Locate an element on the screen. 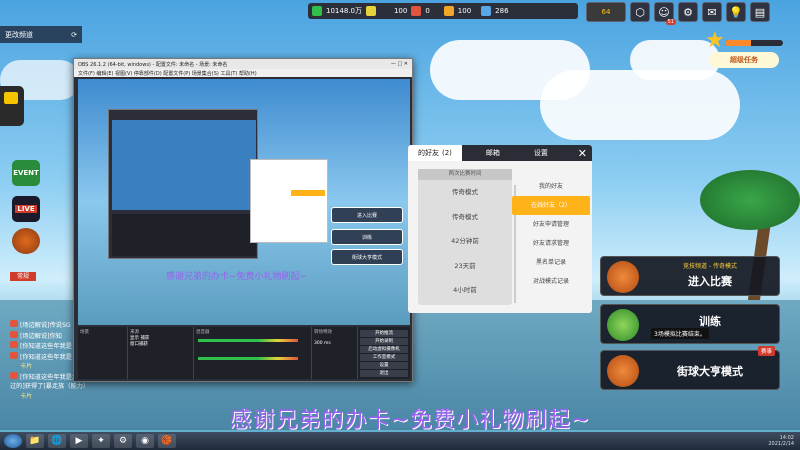 This screenshot has height=450, width=800. taskbar-app: 🏀 is located at coordinates (167, 441).